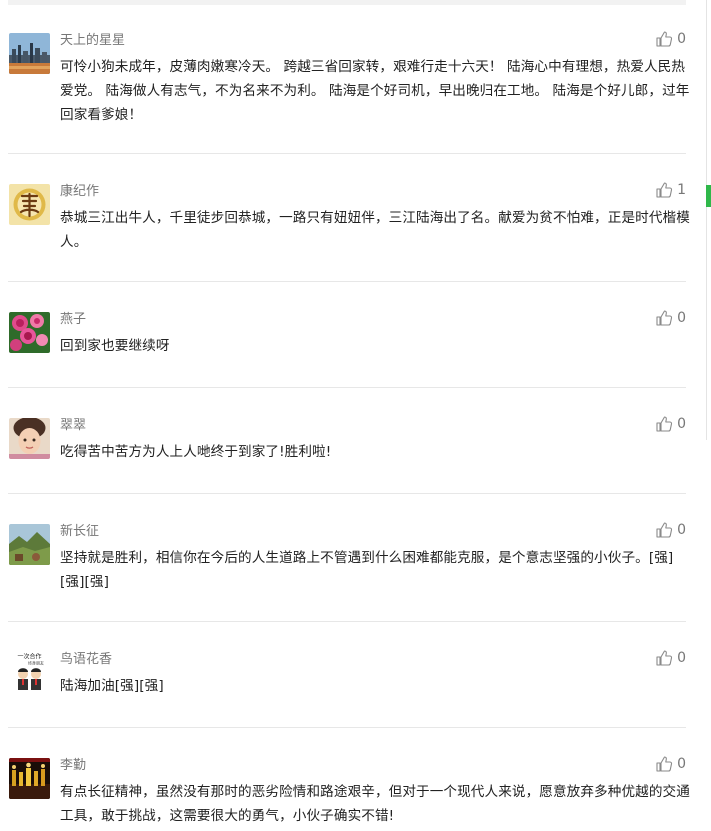 This screenshot has height=831, width=711. What do you see at coordinates (347, 454) in the screenshot?
I see `comment-item: 翠翠 0 吃得苦中苦方为人上人哋终于到家了!胜利啦!` at bounding box center [347, 454].